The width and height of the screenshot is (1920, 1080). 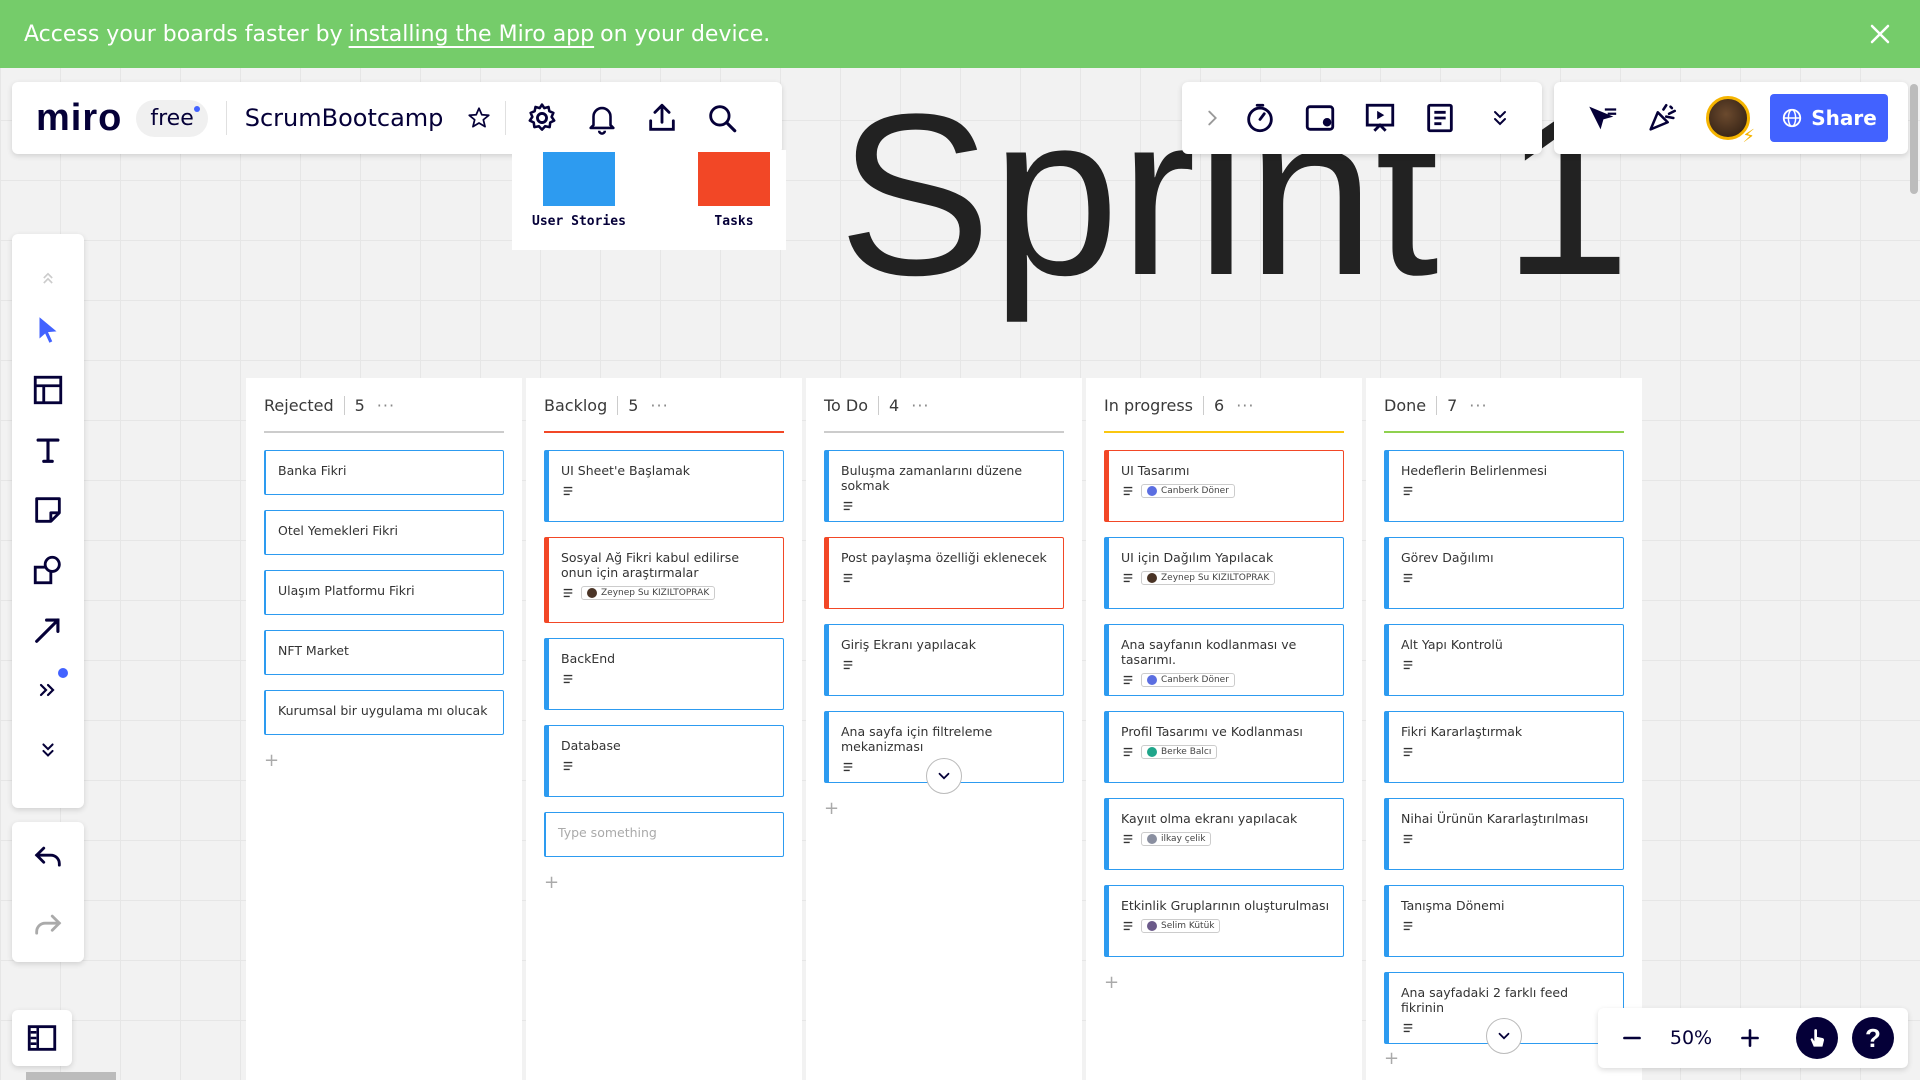 I want to click on cursor-flag-icon, so click(x=1602, y=118).